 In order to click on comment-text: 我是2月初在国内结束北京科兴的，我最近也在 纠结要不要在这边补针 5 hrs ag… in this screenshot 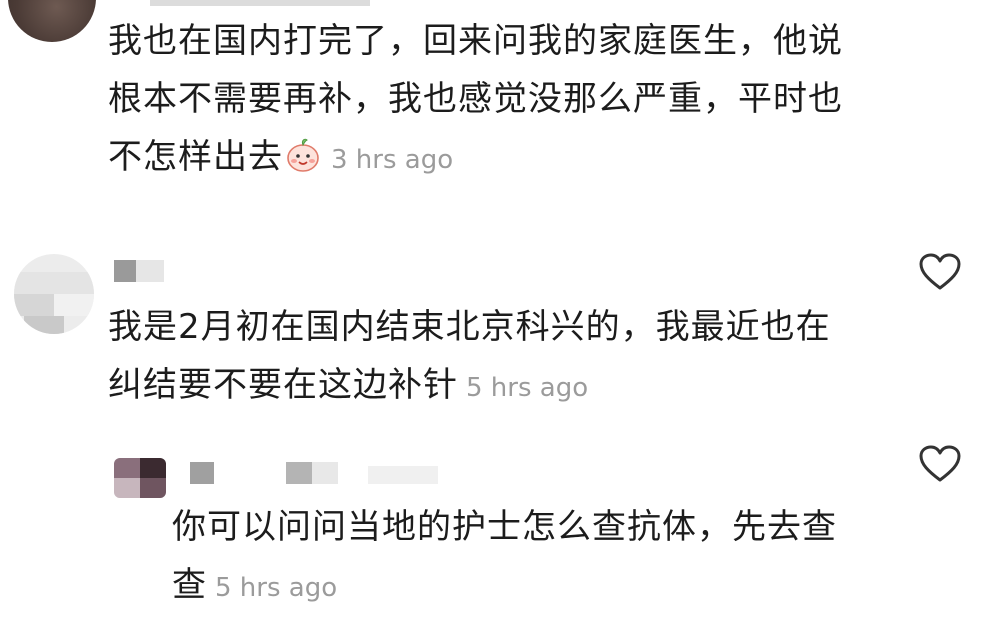, I will do `click(469, 357)`.